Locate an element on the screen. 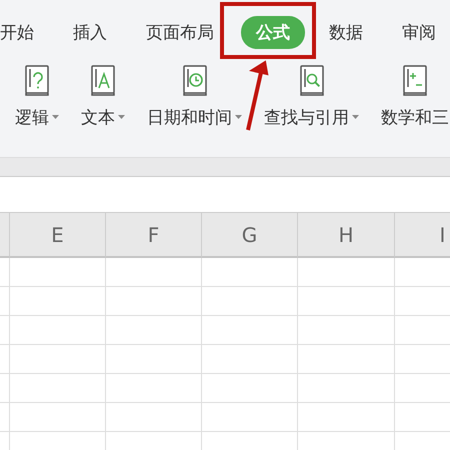  function-category-menu: 逻辑 is located at coordinates (37, 117).